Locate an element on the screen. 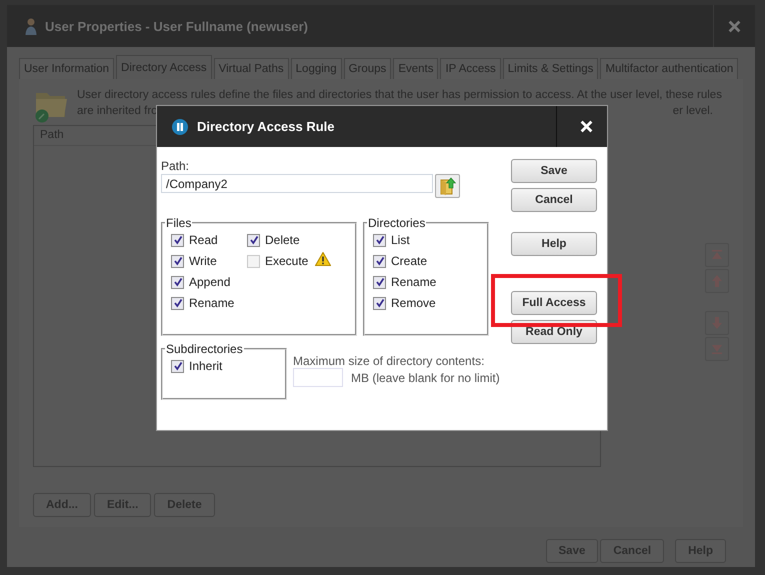  window-title: User Properties - User Fullname (newuser) is located at coordinates (177, 26).